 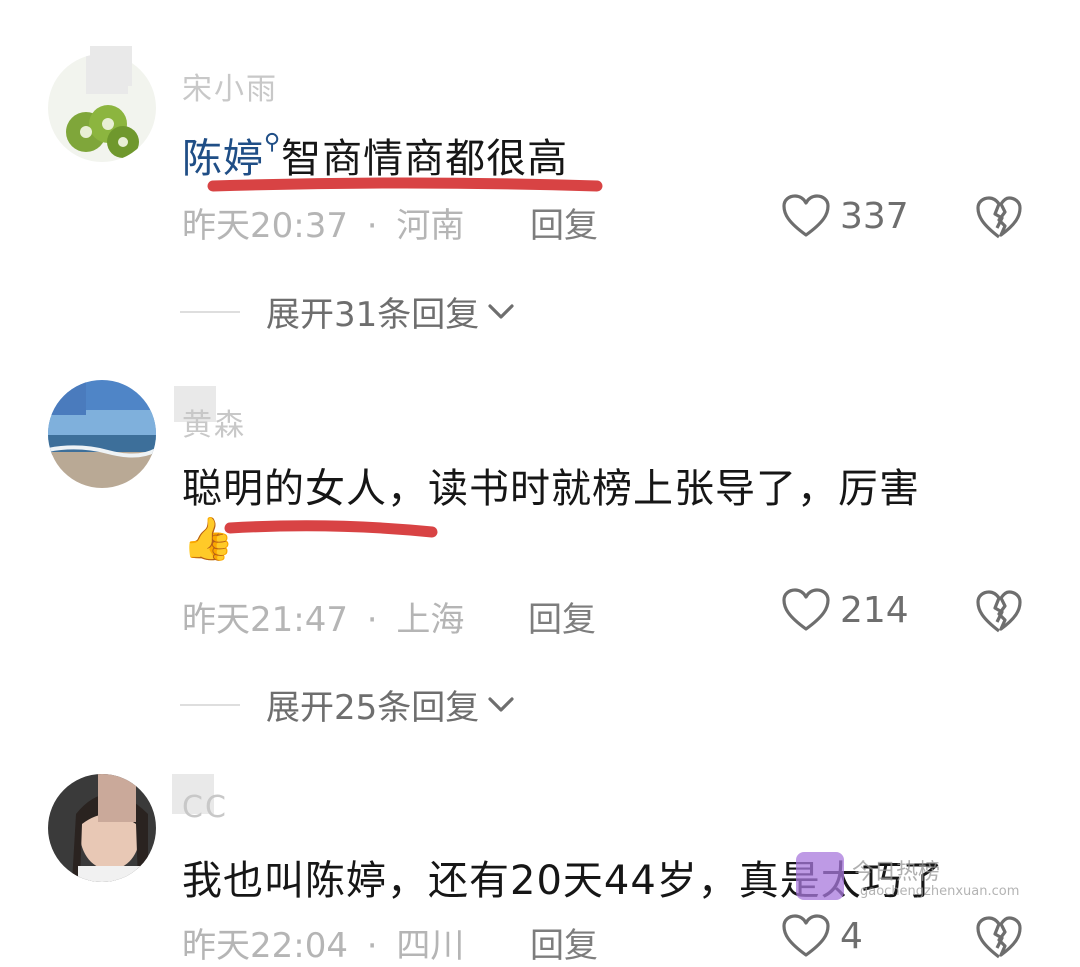 I want to click on expand-replies: 展开25条回复, so click(x=347, y=704).